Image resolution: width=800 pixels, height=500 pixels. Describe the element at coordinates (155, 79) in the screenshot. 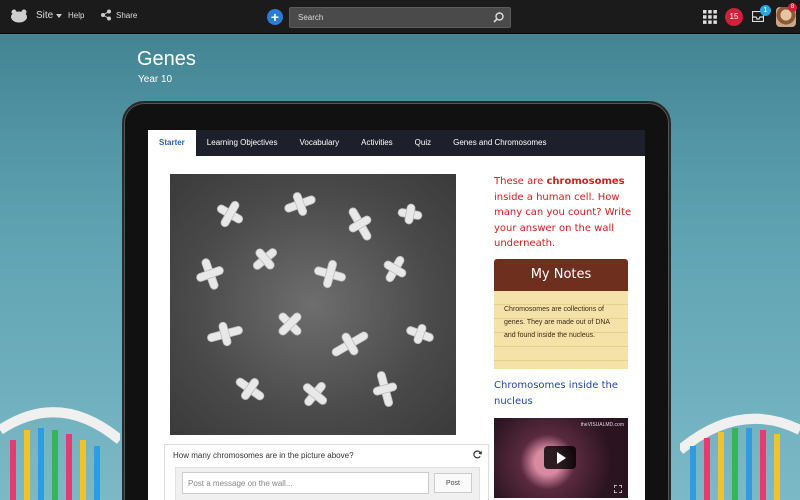

I see `page-subtitle: Year 10` at that location.